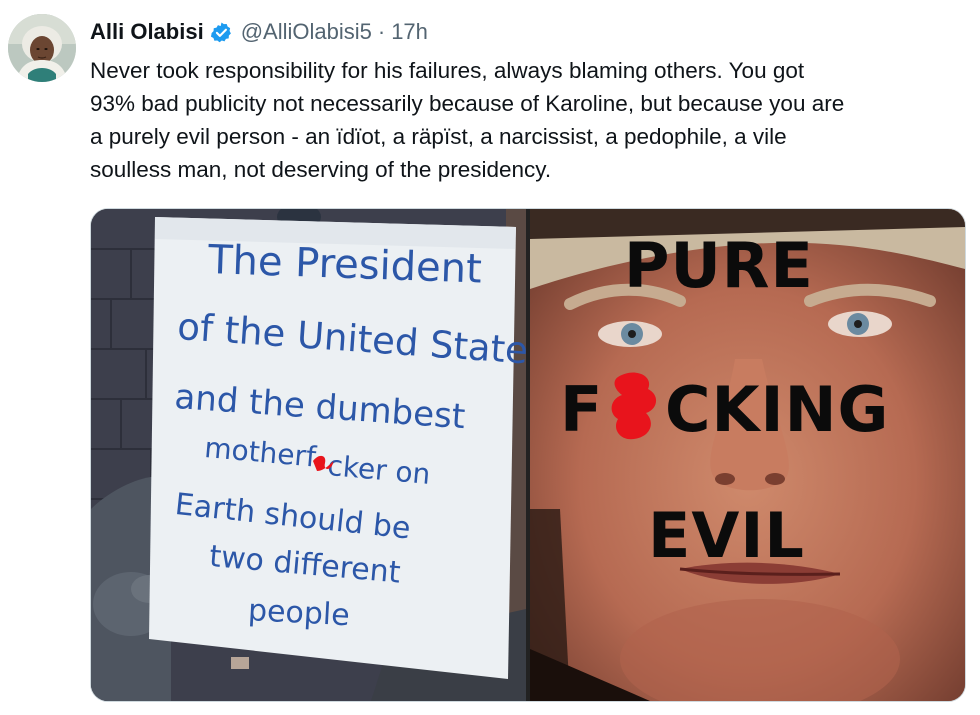 The height and width of the screenshot is (715, 980). What do you see at coordinates (147, 32) in the screenshot?
I see `author-display-name: Alli Olabisi` at bounding box center [147, 32].